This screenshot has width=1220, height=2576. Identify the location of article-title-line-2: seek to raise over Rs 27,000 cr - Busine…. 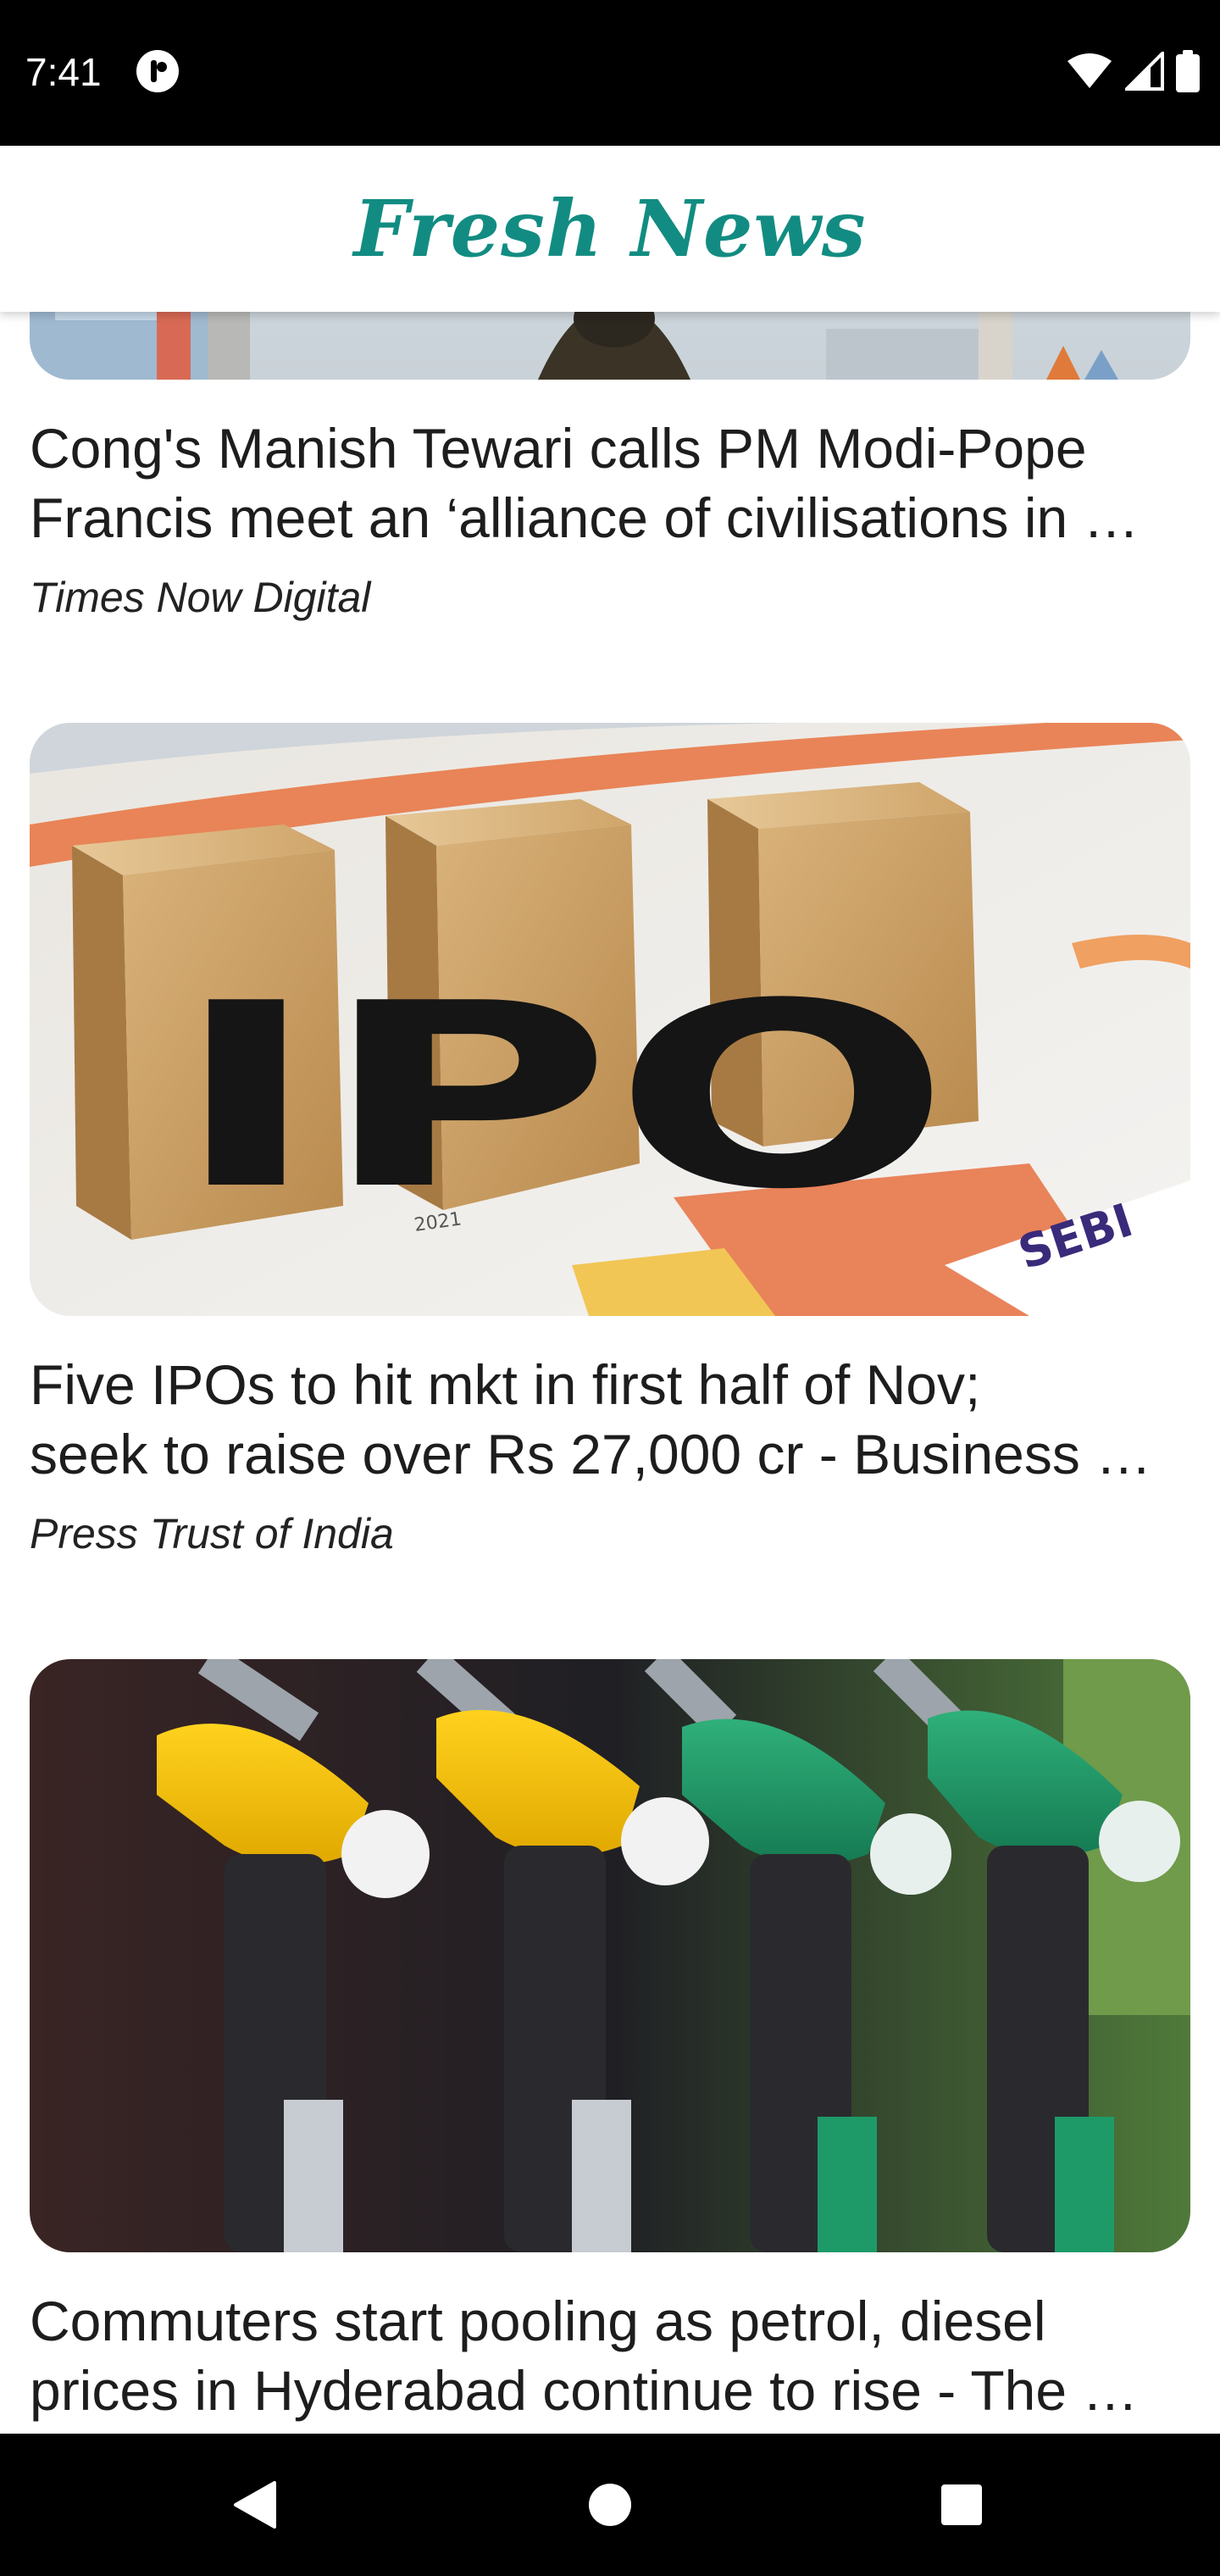
(591, 1454).